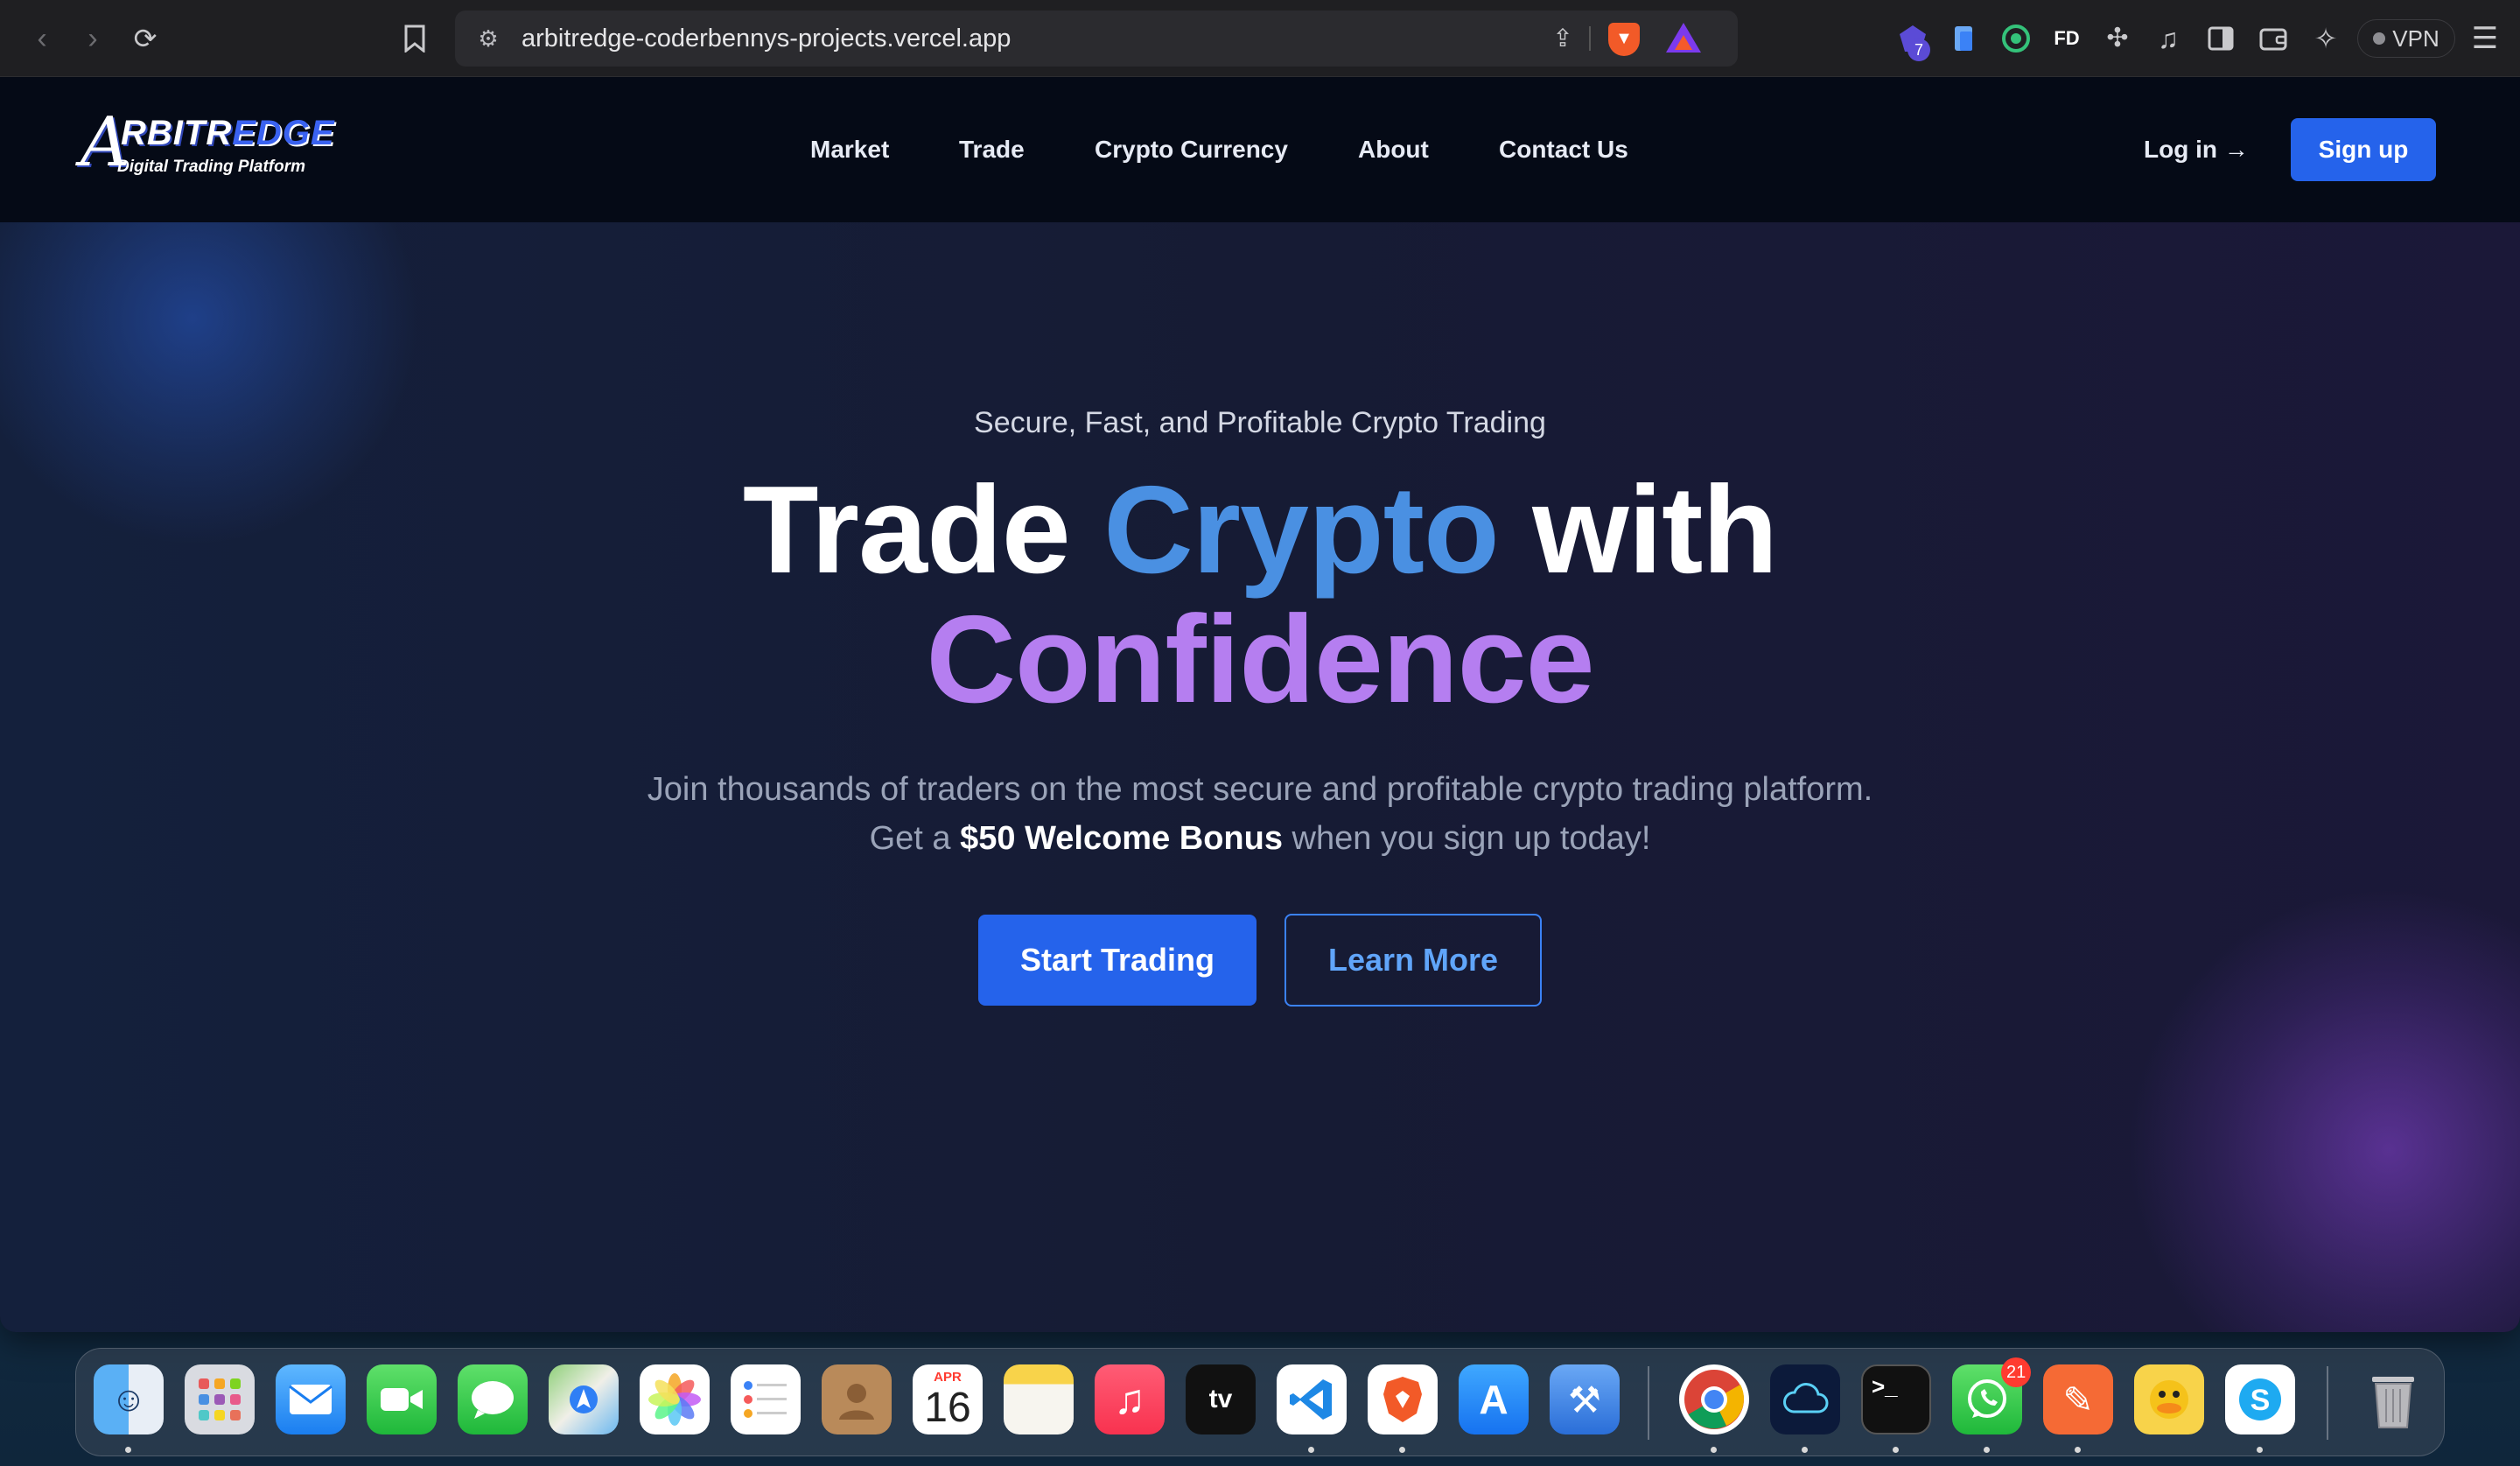 Image resolution: width=2520 pixels, height=1466 pixels. Describe the element at coordinates (1683, 42) in the screenshot. I see `brave-rewards-inner` at that location.